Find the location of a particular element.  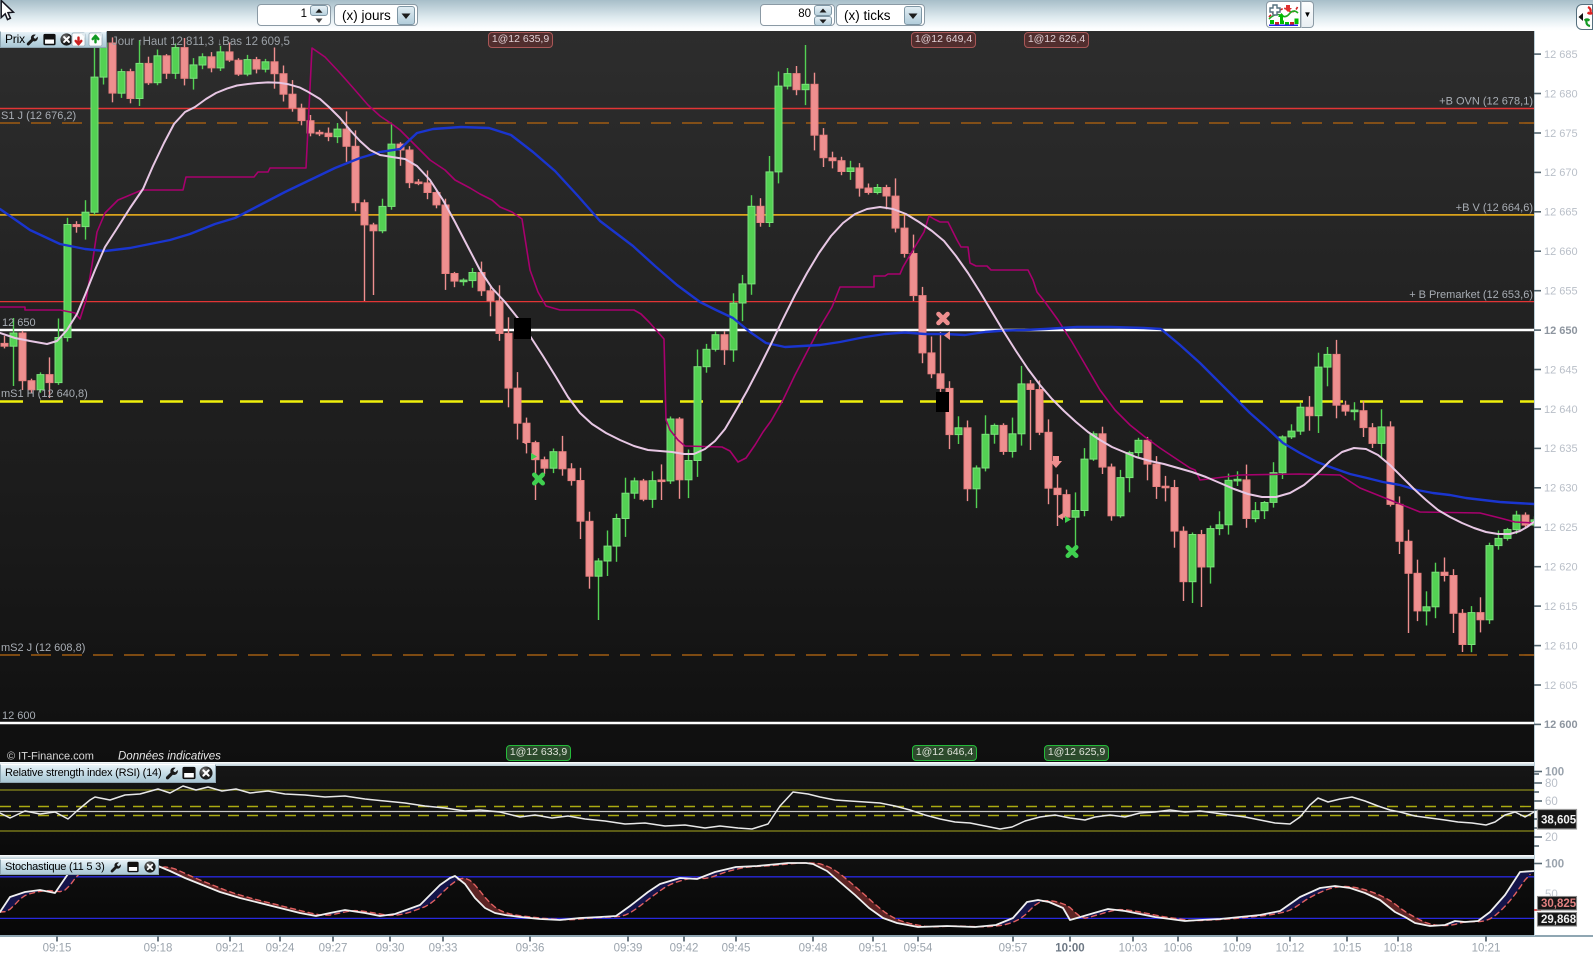

svg-text: 12 655 is located at coordinates (1561, 292).